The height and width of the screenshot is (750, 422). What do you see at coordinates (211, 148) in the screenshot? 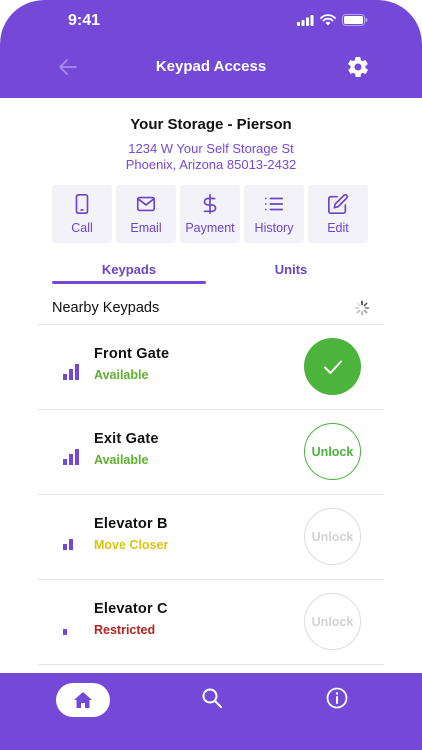
I see `facility-address-line1: 1234 W Your Self Storage St` at bounding box center [211, 148].